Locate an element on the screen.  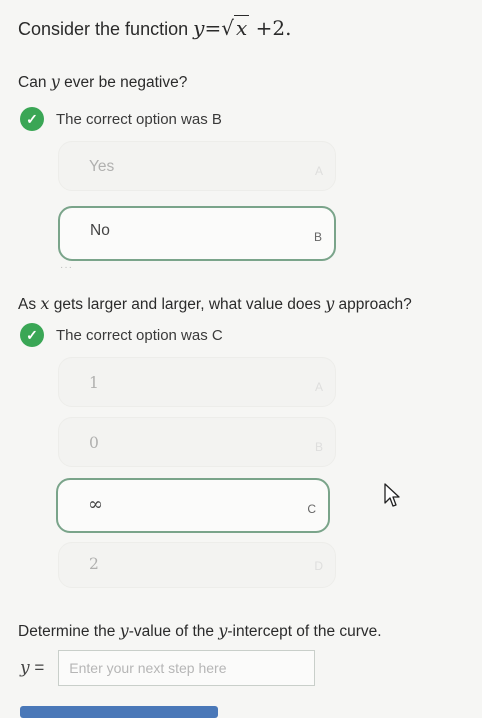
problem-statement: Consider the function y=√ x +2. is located at coordinates (155, 27).